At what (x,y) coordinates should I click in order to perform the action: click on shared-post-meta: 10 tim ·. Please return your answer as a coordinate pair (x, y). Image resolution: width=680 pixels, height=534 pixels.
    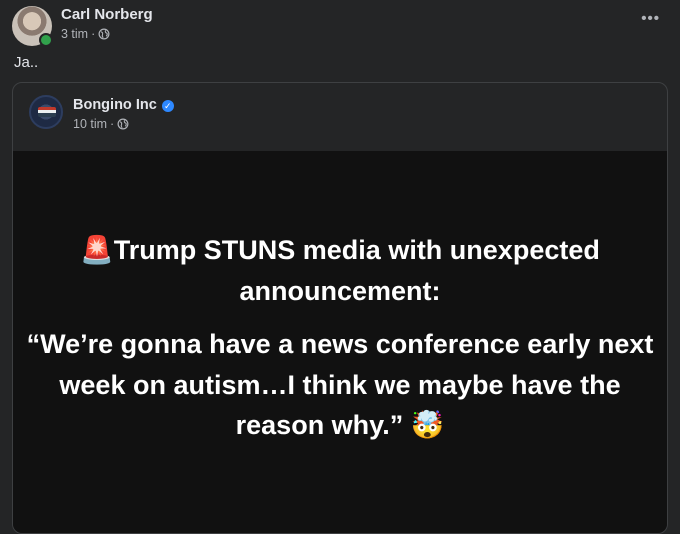
    Looking at the image, I should click on (123, 124).